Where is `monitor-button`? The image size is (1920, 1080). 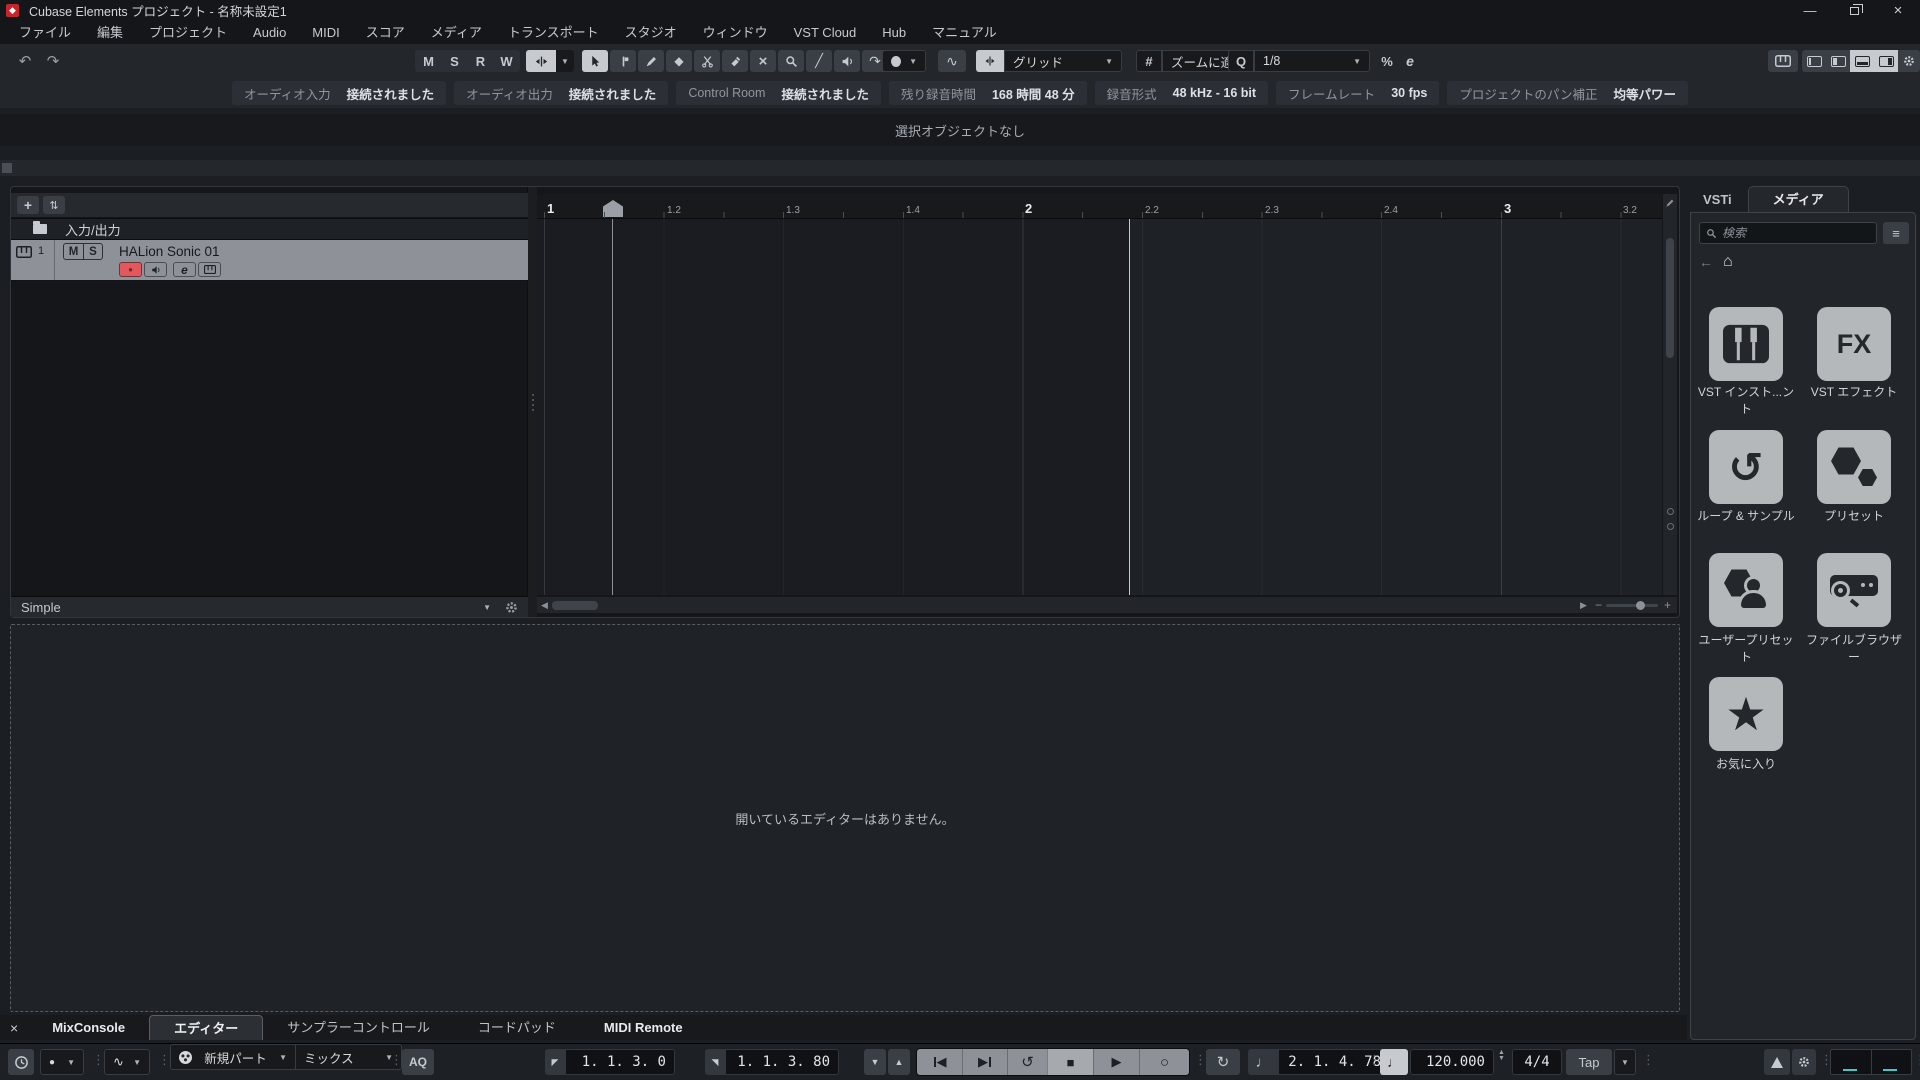
monitor-button is located at coordinates (155, 269).